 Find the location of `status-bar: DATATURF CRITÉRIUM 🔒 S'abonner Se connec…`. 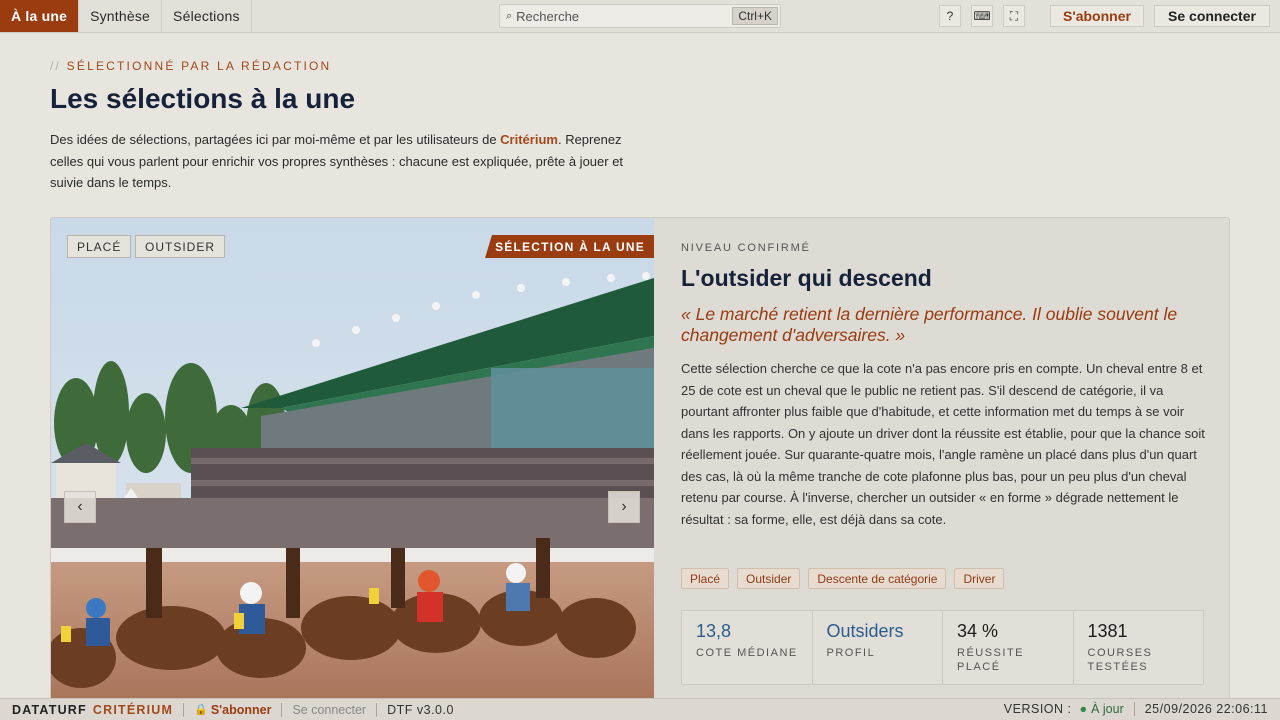

status-bar: DATATURF CRITÉRIUM 🔒 S'abonner Se connec… is located at coordinates (640, 709).